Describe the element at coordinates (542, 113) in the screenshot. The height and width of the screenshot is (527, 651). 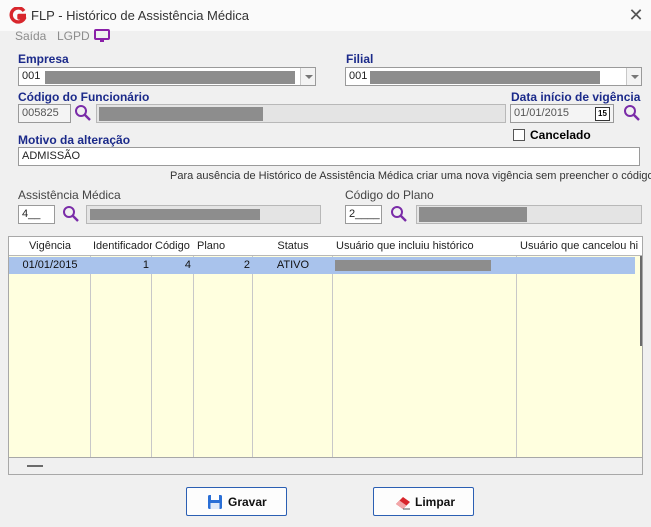
I see `data-inicio-value: 01/01/2015` at that location.